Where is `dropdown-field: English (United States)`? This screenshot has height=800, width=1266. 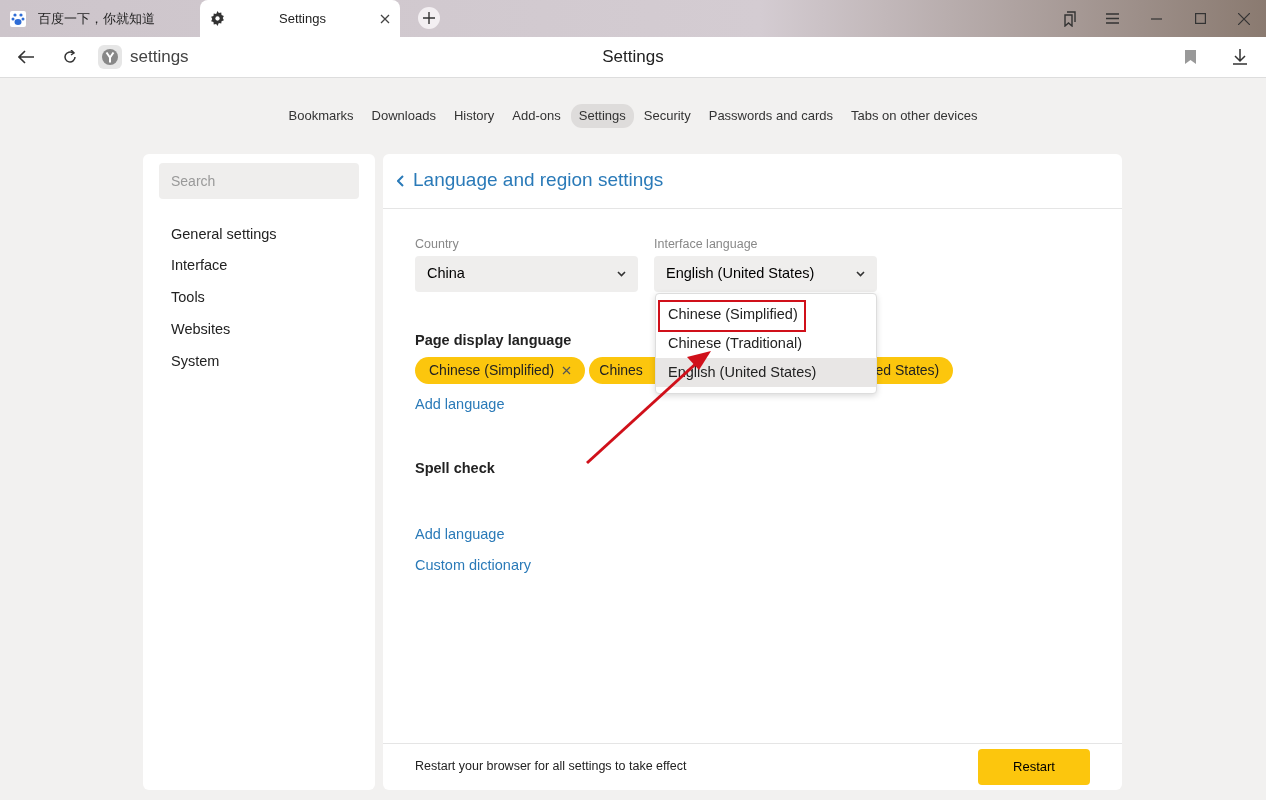
dropdown-field: English (United States) is located at coordinates (765, 274).